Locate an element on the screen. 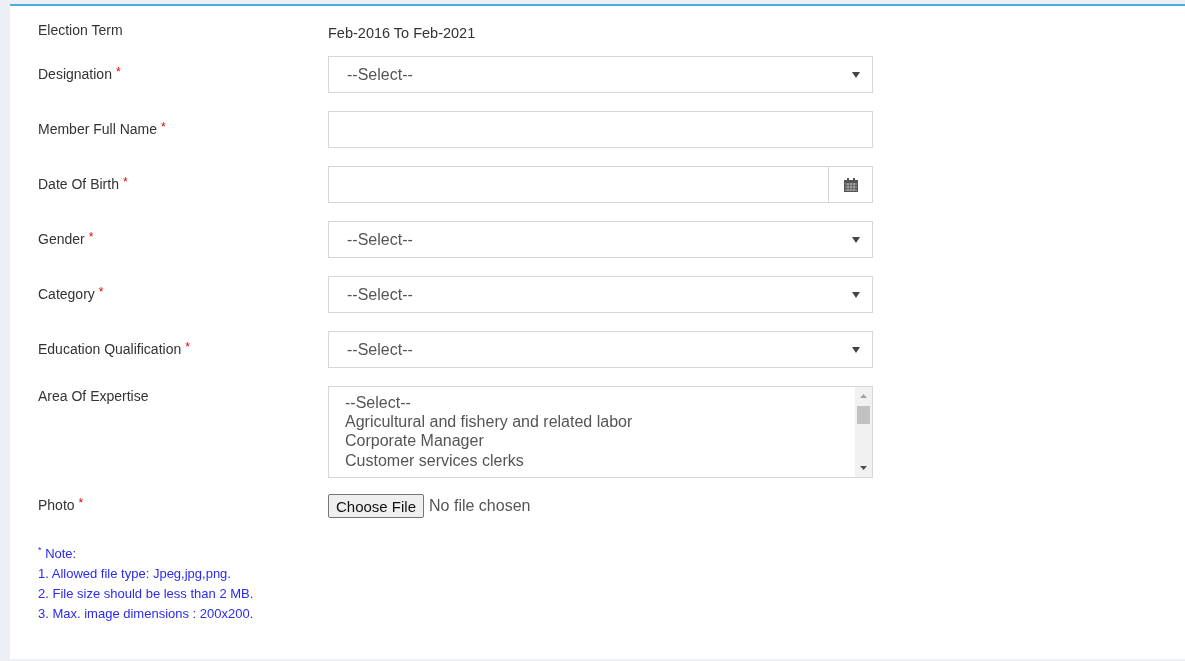 The height and width of the screenshot is (661, 1185). field-label: Member Full Name is located at coordinates (98, 129).